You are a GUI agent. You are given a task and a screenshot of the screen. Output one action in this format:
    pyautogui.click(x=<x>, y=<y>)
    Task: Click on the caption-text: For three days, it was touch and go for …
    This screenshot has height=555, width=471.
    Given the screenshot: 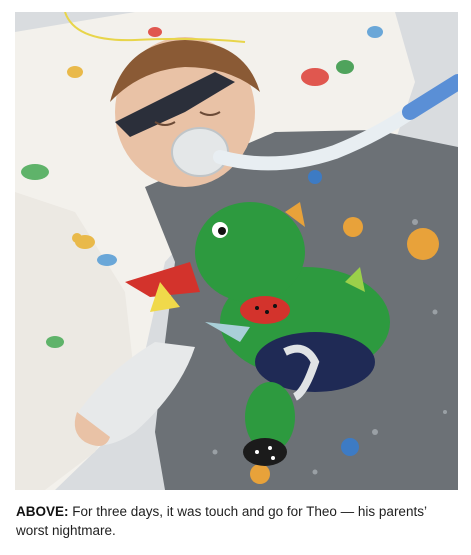 What is the action you would take?
    pyautogui.click(x=221, y=521)
    